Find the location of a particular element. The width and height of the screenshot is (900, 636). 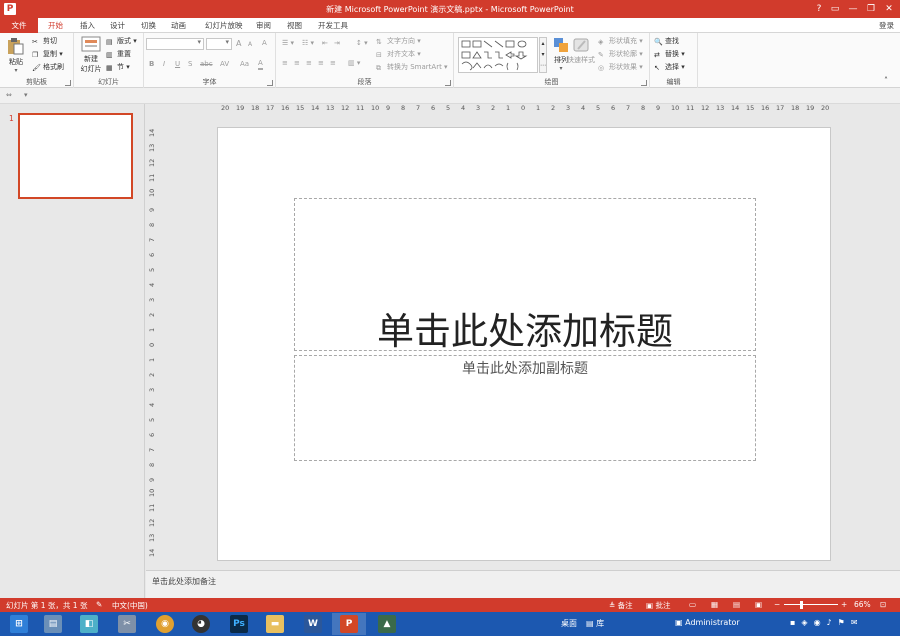

shapes-scroll: ▴ ▾ ⋯ is located at coordinates (543, 55).